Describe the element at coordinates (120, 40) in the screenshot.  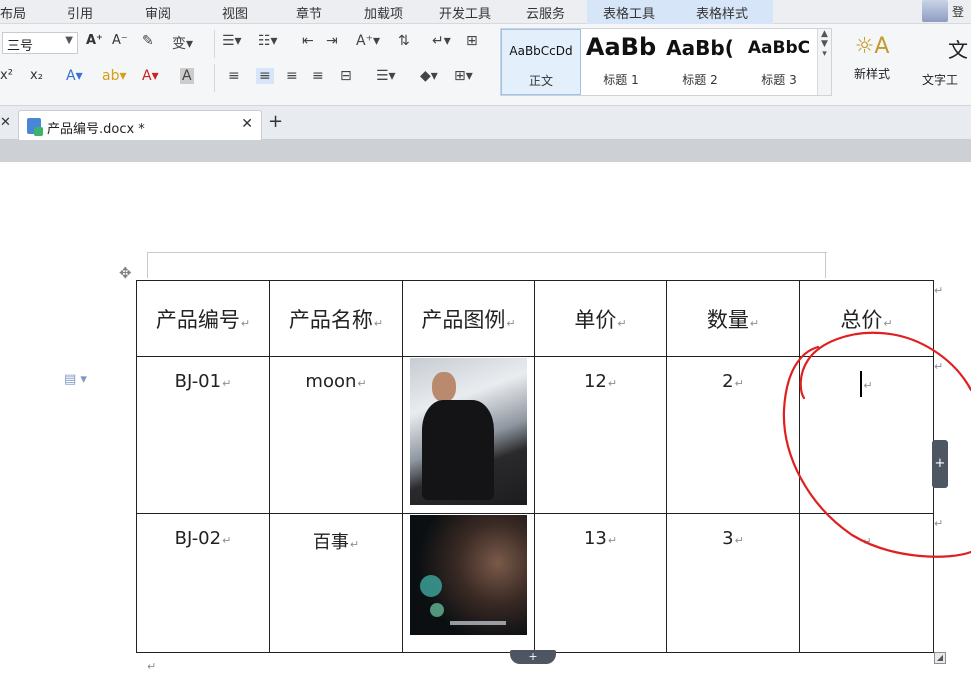
I see `shrink-font-button: A⁻` at that location.